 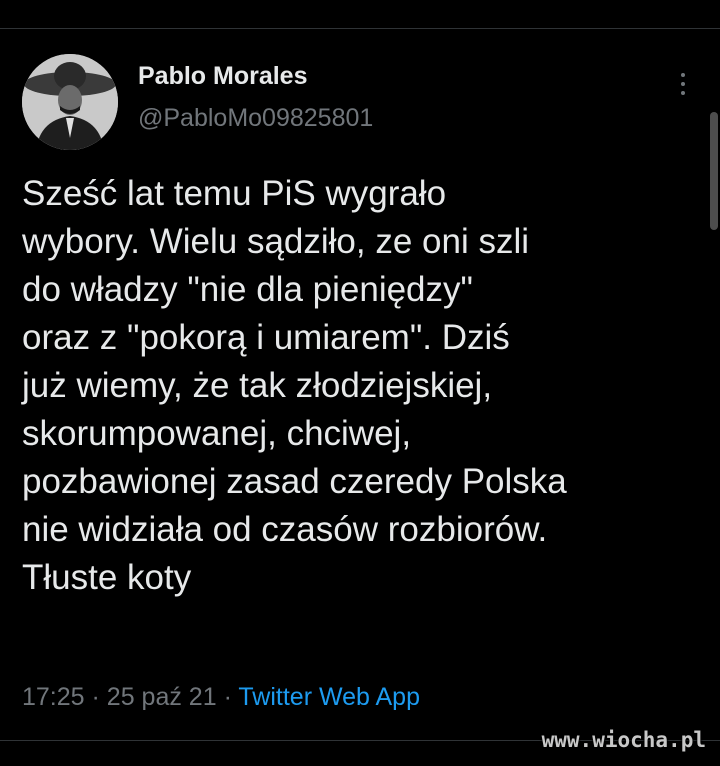 I want to click on author-display-name: Pablo Morales, so click(x=223, y=76).